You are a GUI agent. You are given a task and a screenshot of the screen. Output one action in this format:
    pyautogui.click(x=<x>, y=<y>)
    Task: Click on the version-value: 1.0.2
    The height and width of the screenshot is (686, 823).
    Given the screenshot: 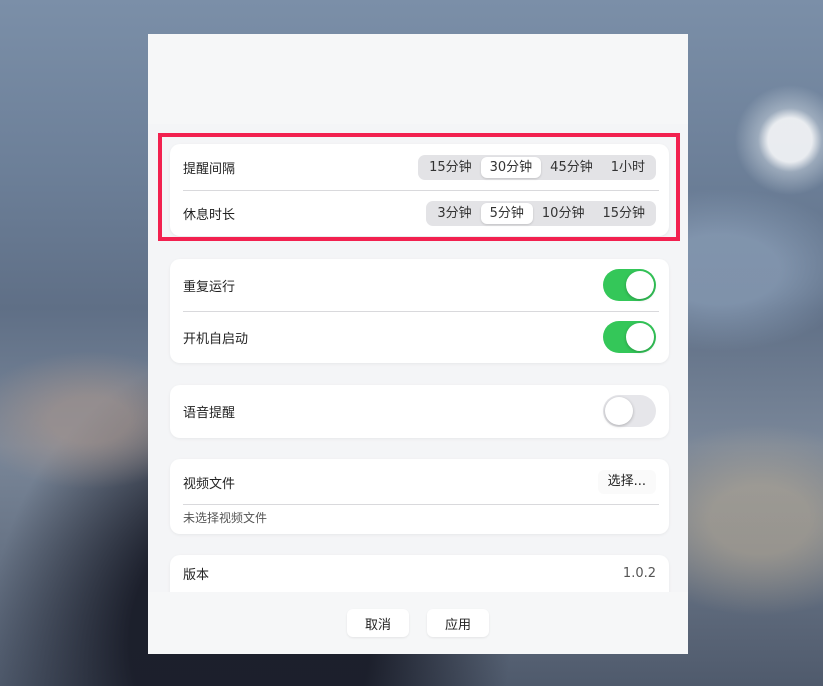 What is the action you would take?
    pyautogui.click(x=639, y=573)
    